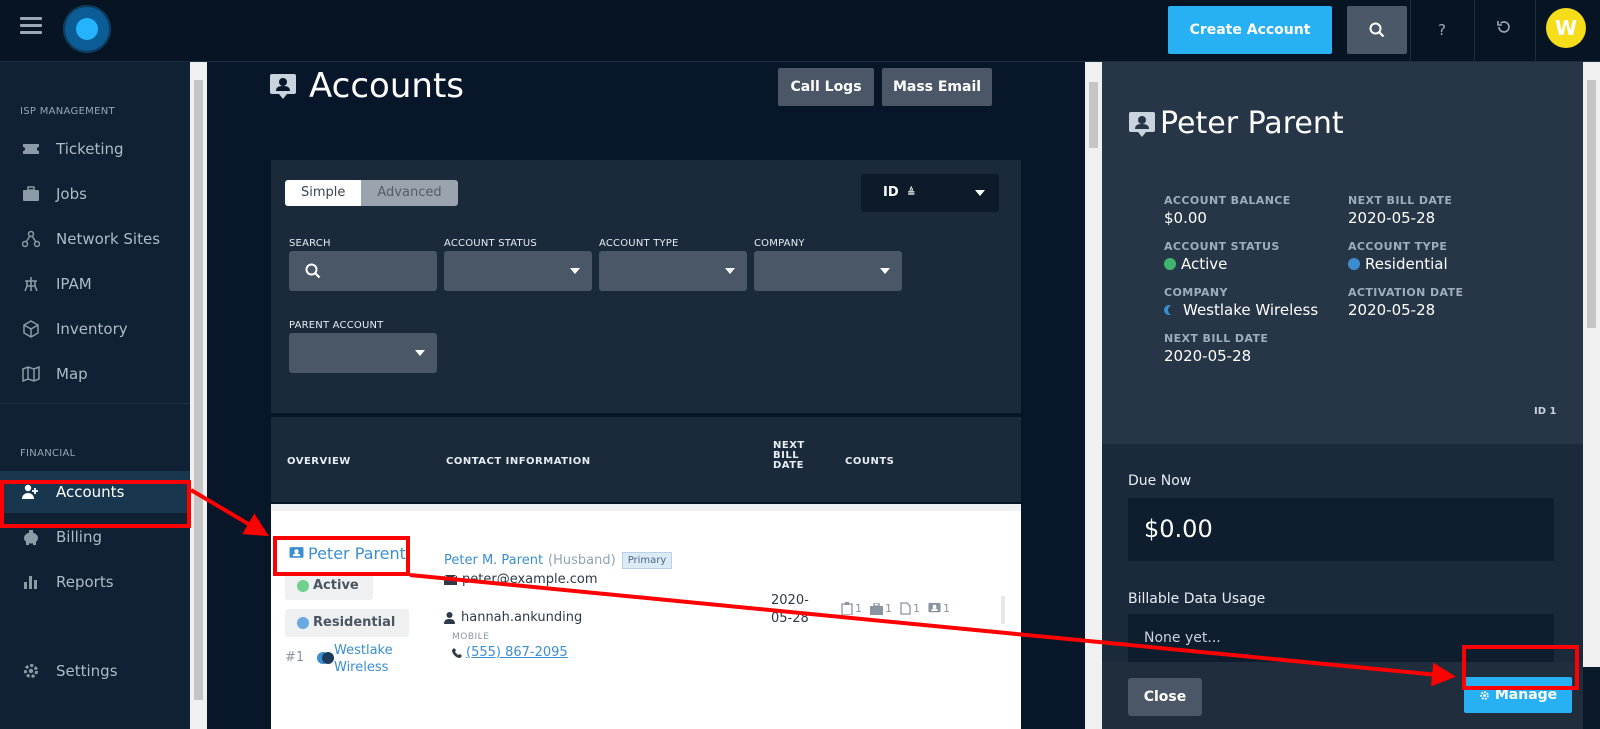  I want to click on sidebar-item-label: Billing, so click(79, 537).